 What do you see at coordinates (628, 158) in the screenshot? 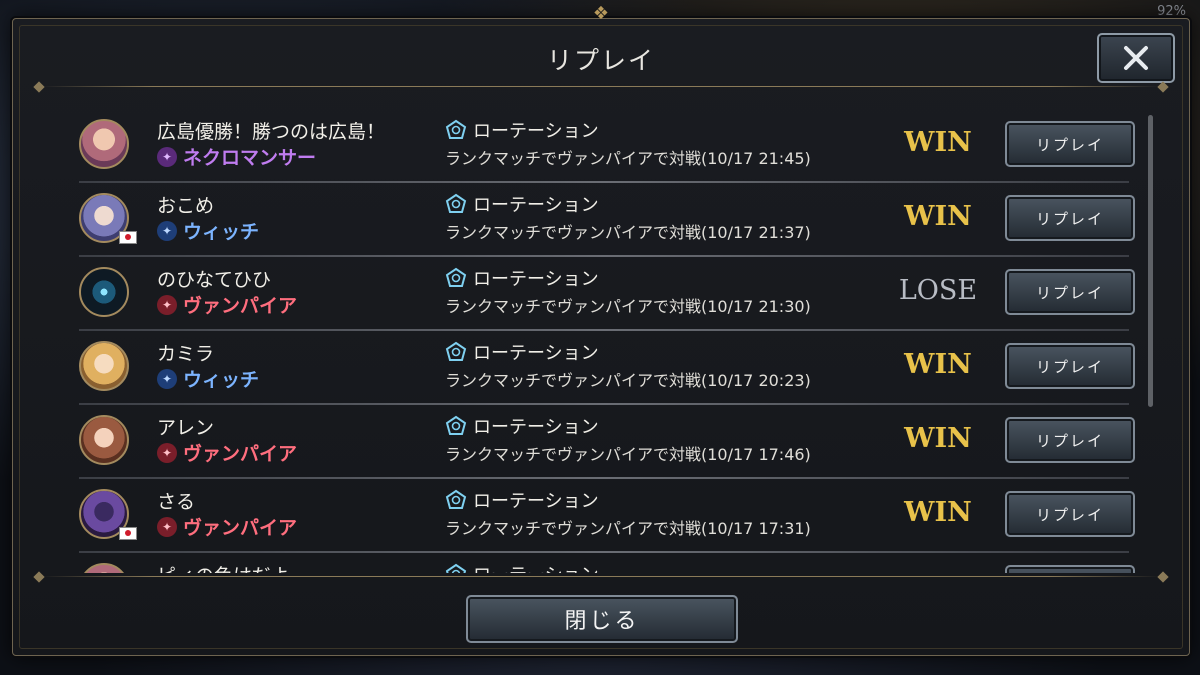
I see `match-detail: ランクマッチでヴァンパイアで対戦(10/17 21:45)` at bounding box center [628, 158].